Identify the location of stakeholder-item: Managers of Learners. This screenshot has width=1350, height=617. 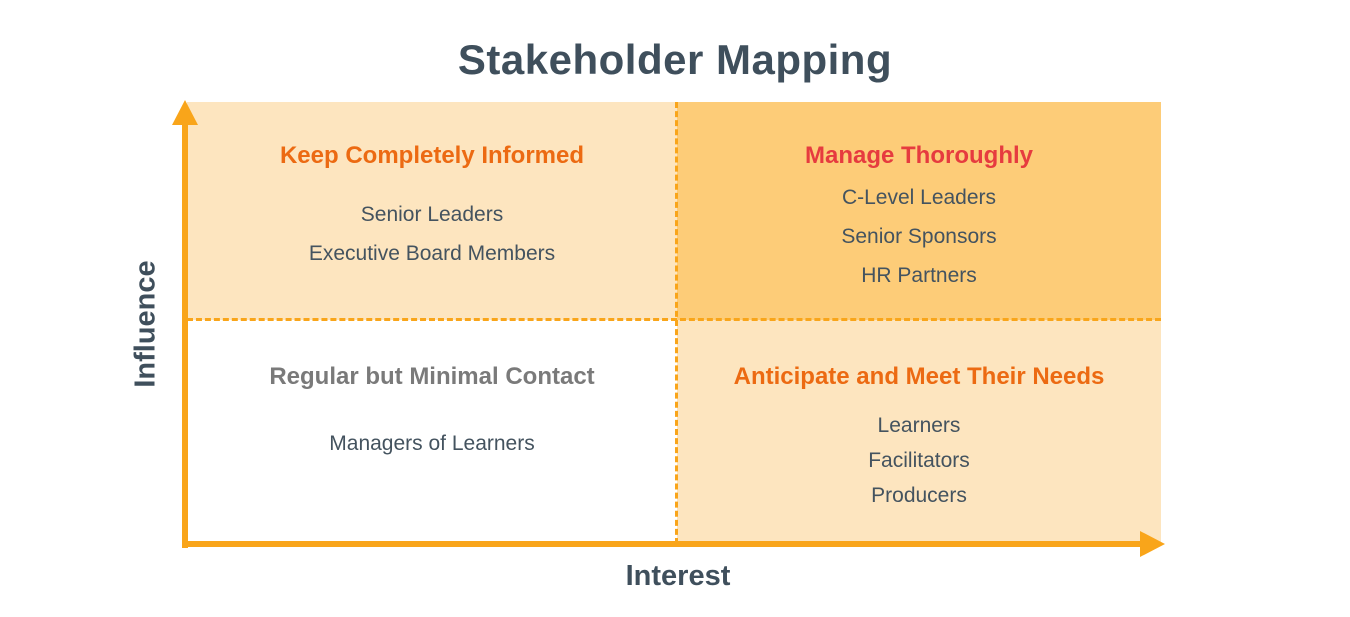
(432, 443).